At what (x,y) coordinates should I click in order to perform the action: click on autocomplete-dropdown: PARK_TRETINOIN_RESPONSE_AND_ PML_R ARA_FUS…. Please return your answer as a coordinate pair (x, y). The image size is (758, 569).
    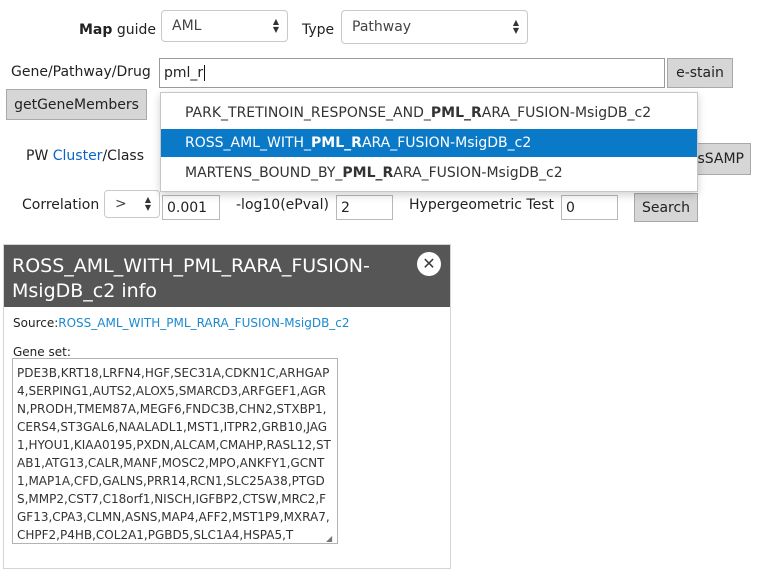
    Looking at the image, I should click on (429, 142).